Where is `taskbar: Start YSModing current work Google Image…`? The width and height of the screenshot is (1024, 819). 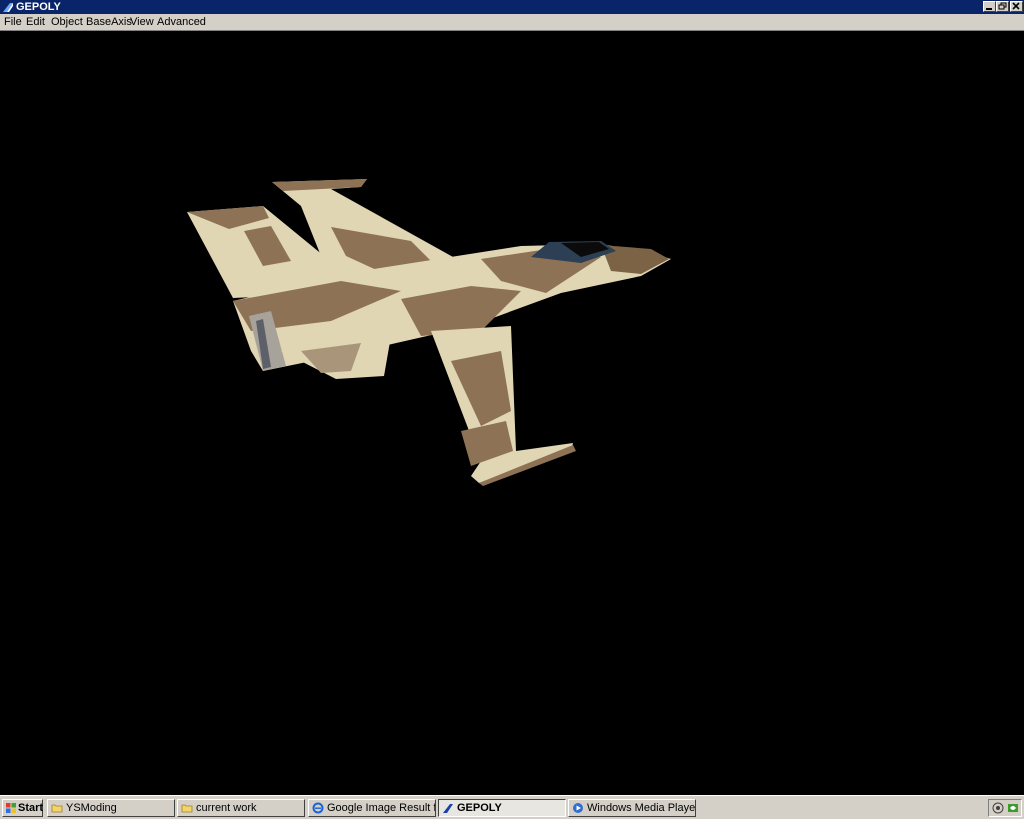 taskbar: Start YSModing current work Google Image… is located at coordinates (512, 807).